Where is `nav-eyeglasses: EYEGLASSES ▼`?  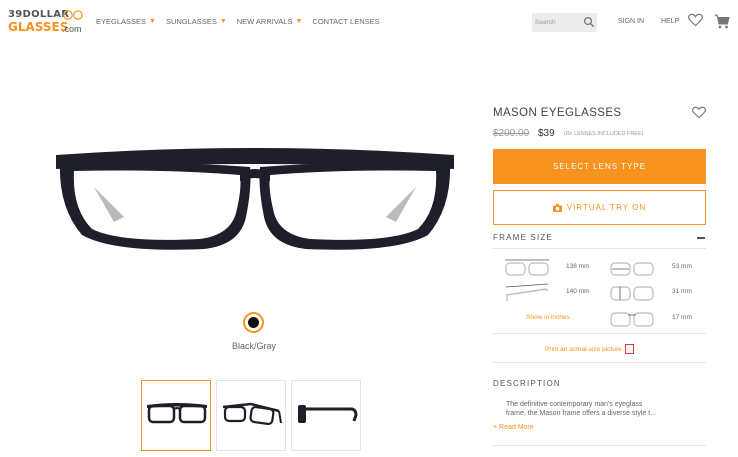
nav-eyeglasses: EYEGLASSES ▼ is located at coordinates (126, 21).